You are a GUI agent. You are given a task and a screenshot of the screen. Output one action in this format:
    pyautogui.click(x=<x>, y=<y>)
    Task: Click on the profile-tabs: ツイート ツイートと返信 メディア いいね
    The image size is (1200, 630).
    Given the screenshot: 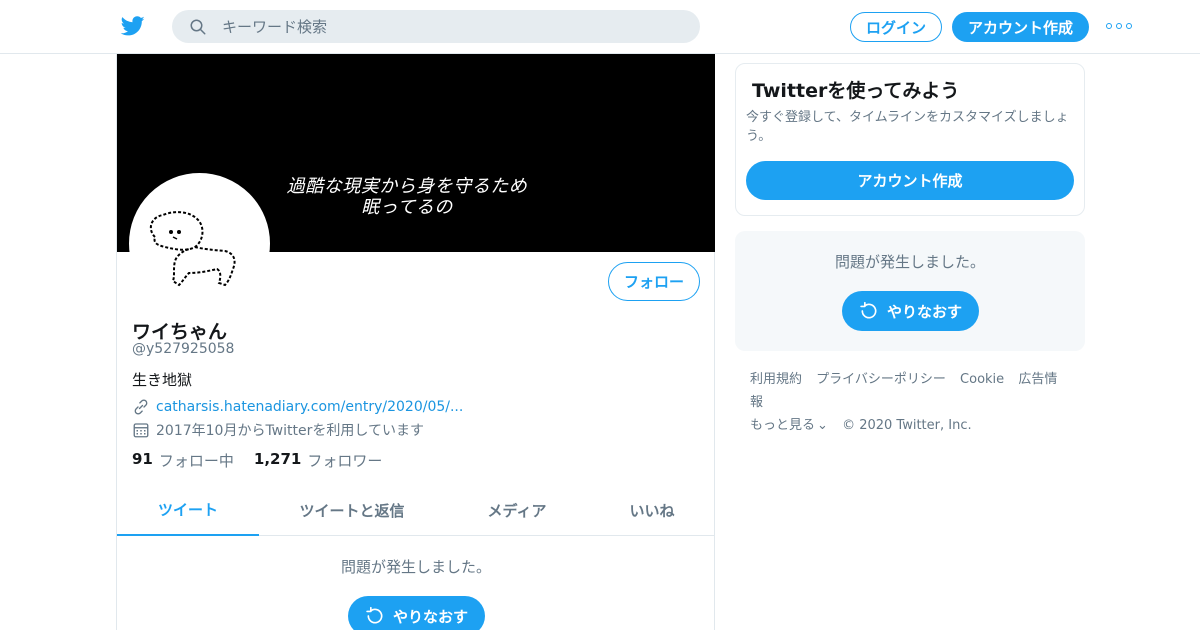 What is the action you would take?
    pyautogui.click(x=416, y=510)
    